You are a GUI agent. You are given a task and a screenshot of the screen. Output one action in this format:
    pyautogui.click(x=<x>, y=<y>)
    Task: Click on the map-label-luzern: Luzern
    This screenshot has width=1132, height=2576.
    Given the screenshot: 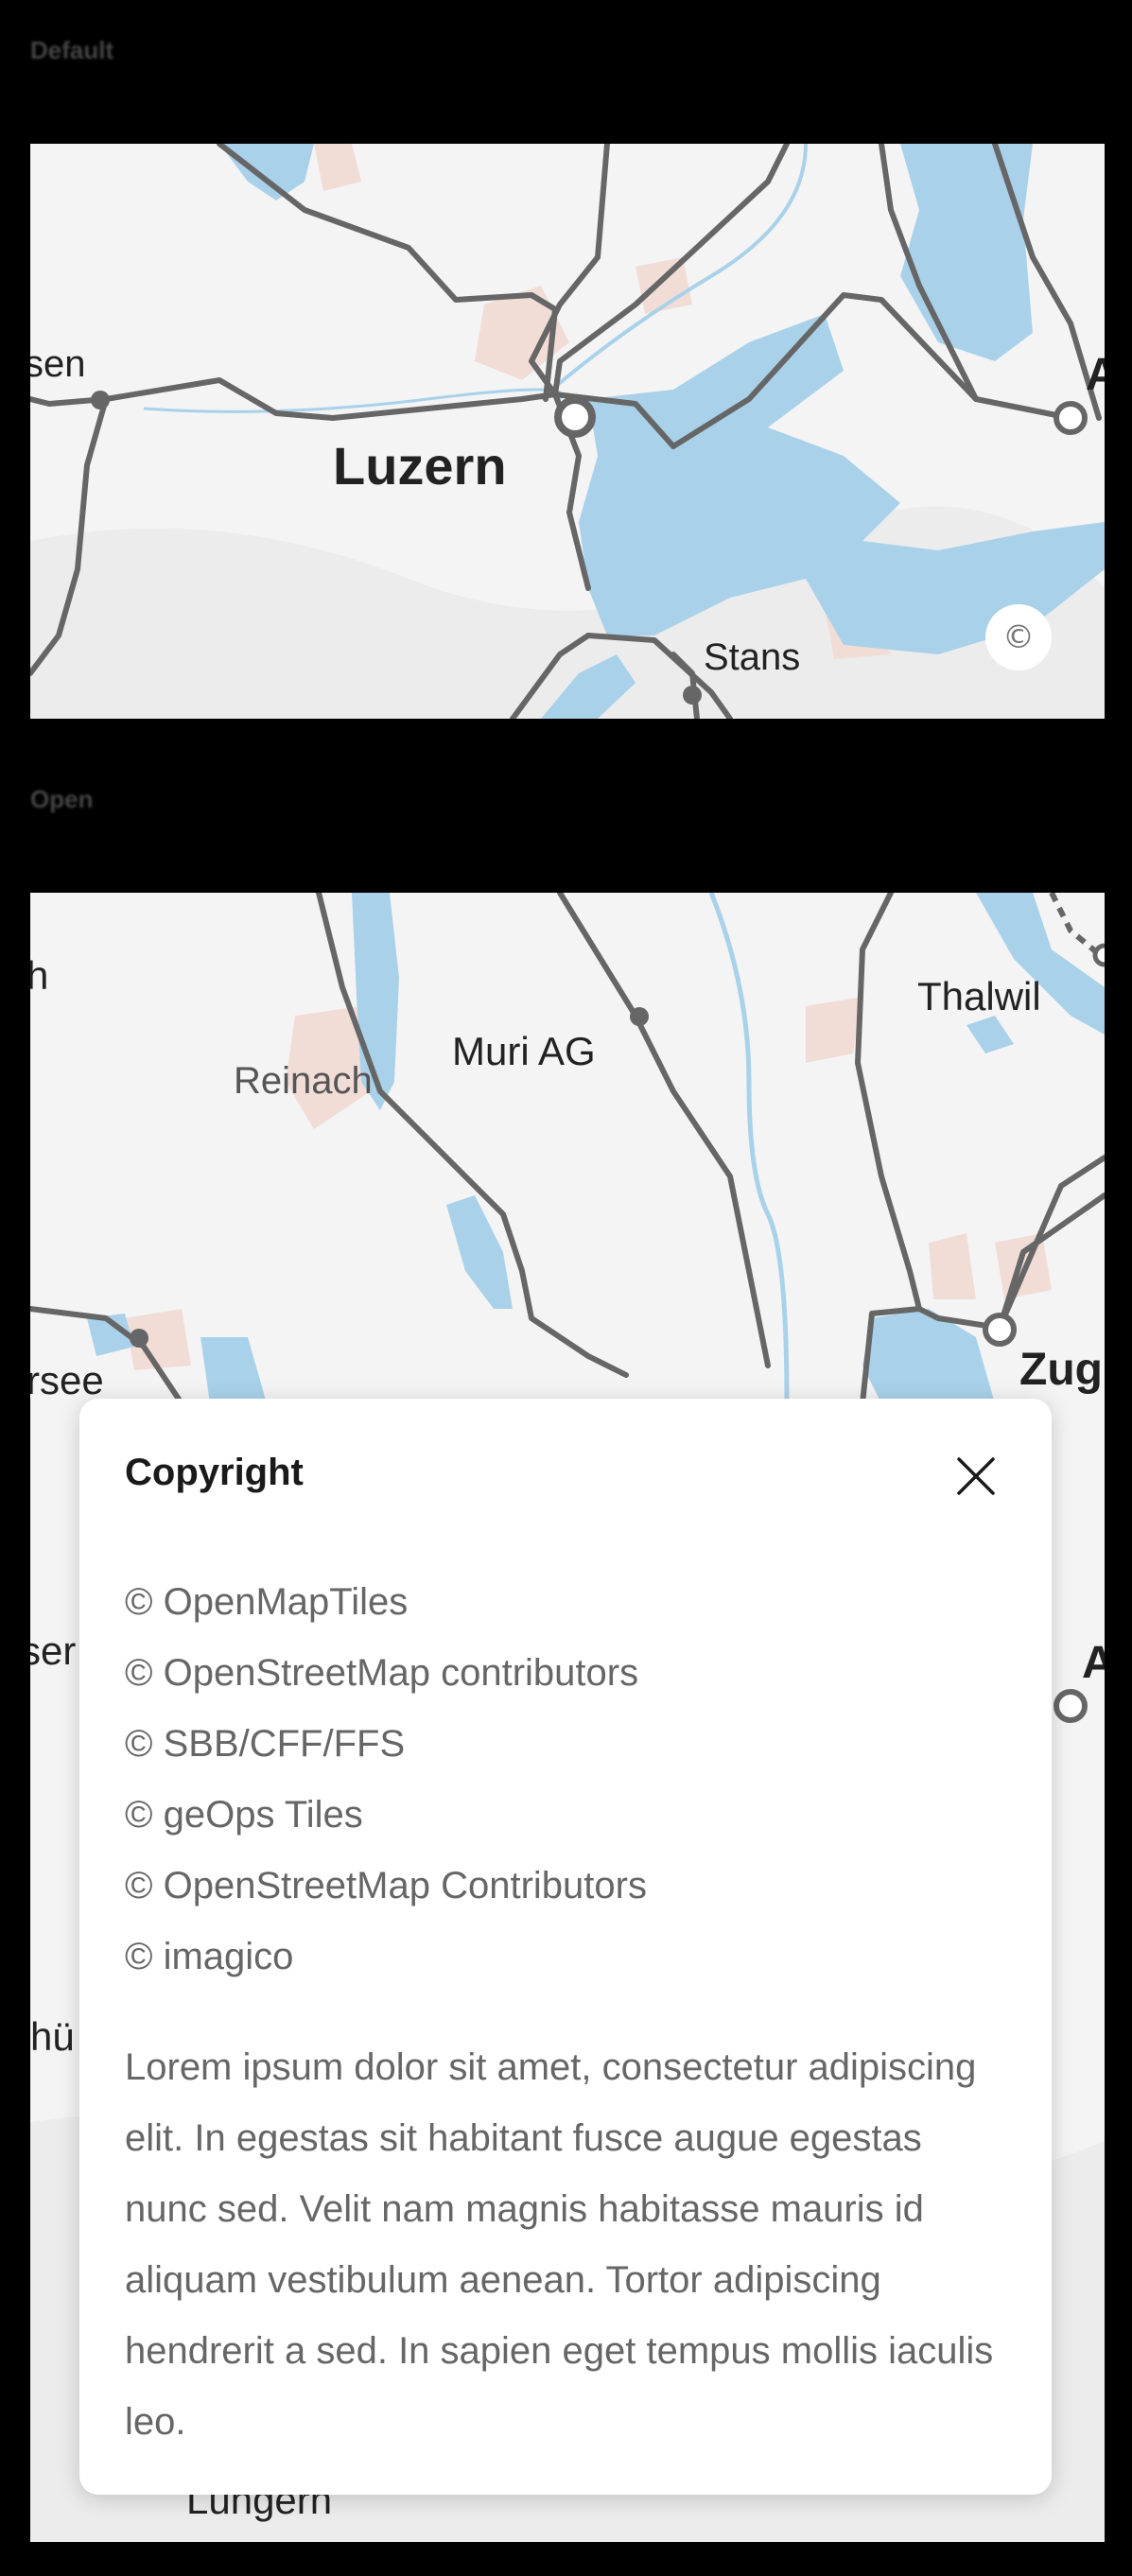 What is the action you would take?
    pyautogui.click(x=420, y=466)
    